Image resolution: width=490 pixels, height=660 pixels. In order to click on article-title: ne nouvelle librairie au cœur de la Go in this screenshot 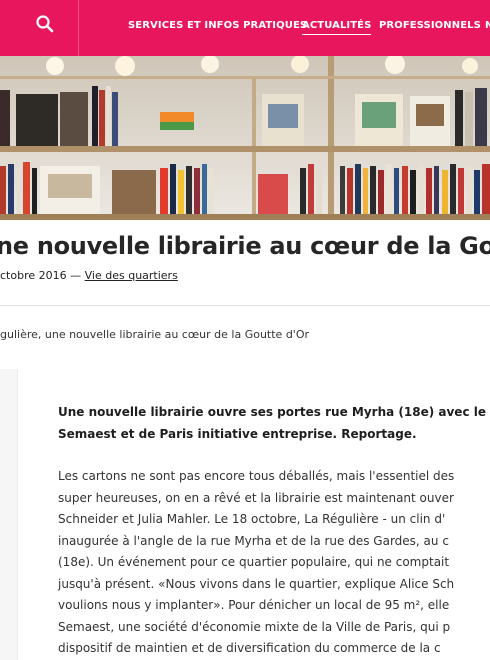, I will do `click(245, 246)`.